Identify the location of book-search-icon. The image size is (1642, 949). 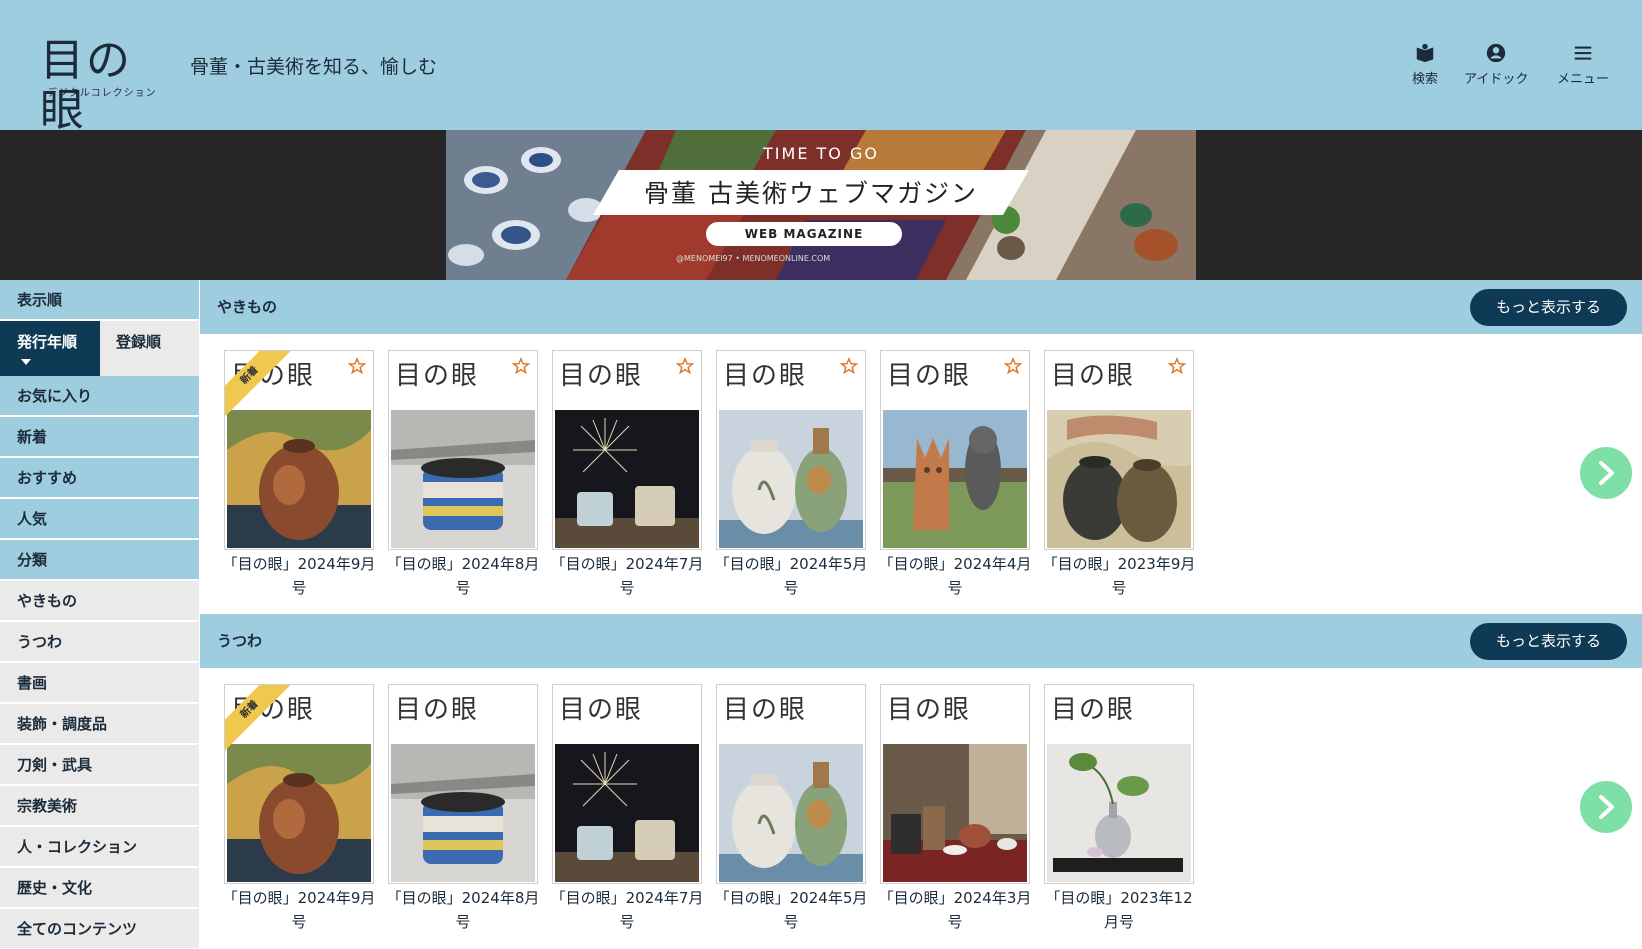
(1425, 53).